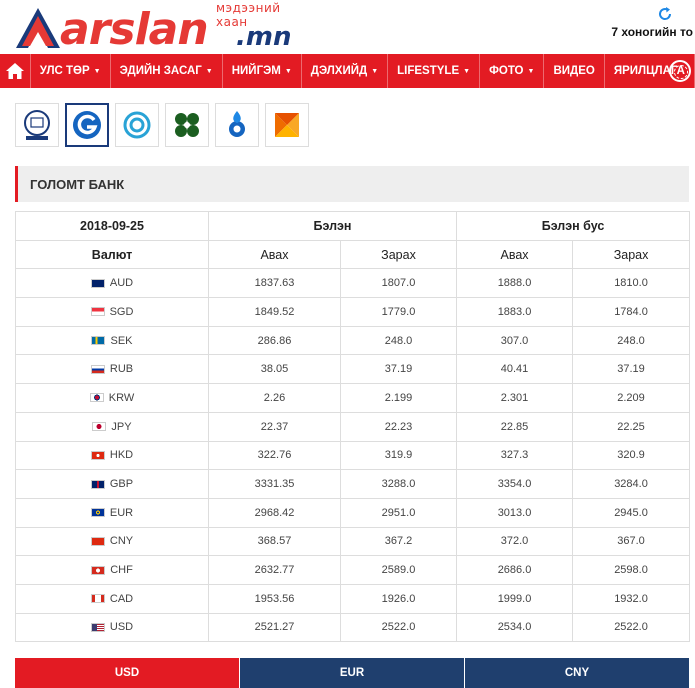 The width and height of the screenshot is (695, 688). I want to click on cash-sell-cell: 22.23, so click(398, 426).